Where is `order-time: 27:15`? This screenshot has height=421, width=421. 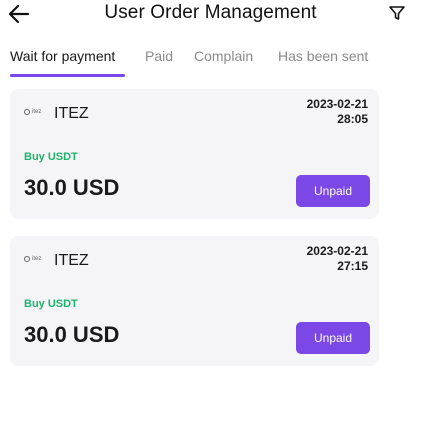
order-time: 27:15 is located at coordinates (352, 266).